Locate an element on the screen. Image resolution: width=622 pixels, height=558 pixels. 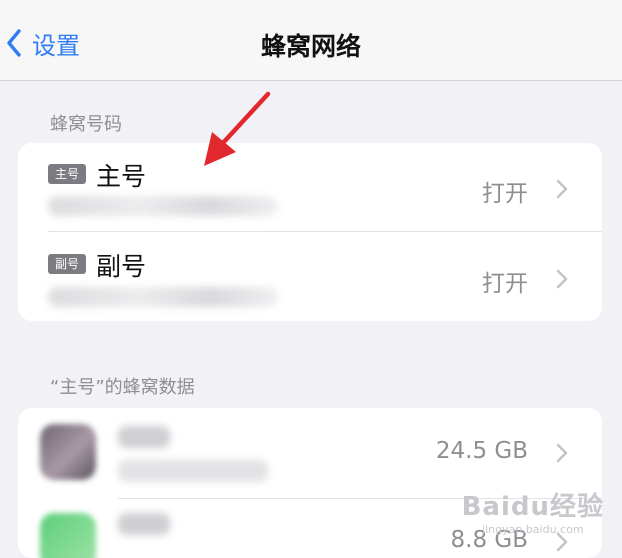
section-header-cellular-data: “主号”的蜂窝数据 is located at coordinates (122, 387).